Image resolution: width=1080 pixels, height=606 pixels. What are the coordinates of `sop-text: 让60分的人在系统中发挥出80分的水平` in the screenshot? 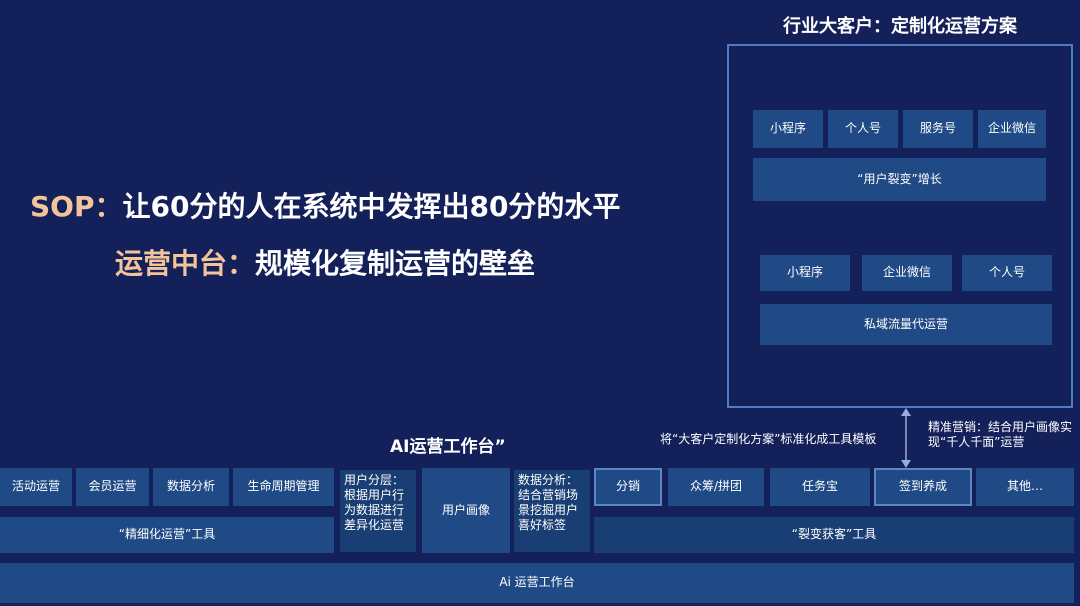 It's located at (371, 206).